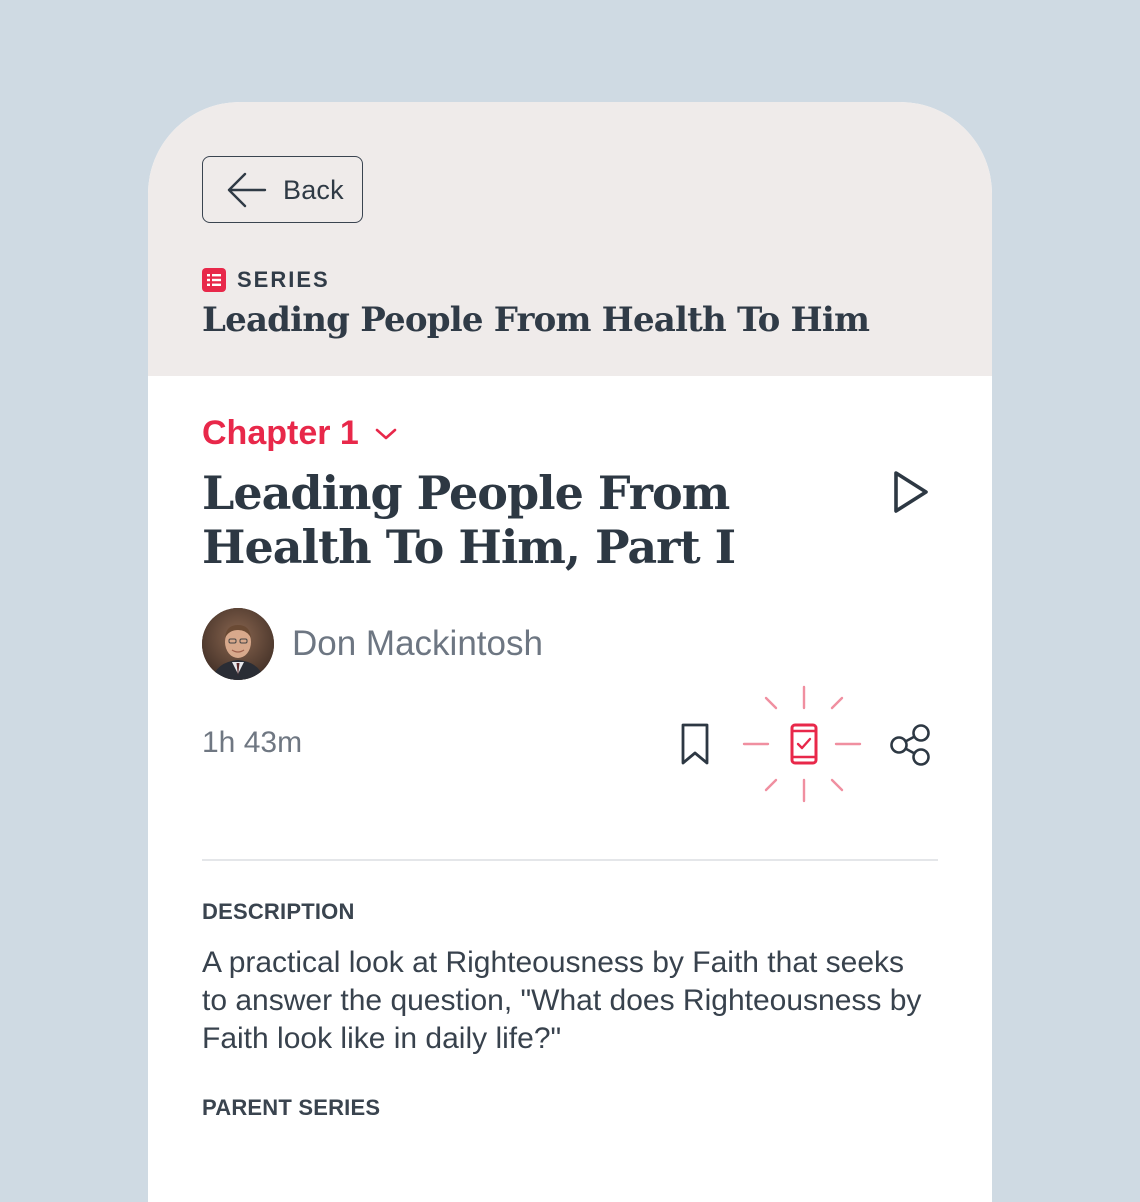 This screenshot has height=1202, width=1140. What do you see at coordinates (386, 433) in the screenshot?
I see `chevron-down-icon` at bounding box center [386, 433].